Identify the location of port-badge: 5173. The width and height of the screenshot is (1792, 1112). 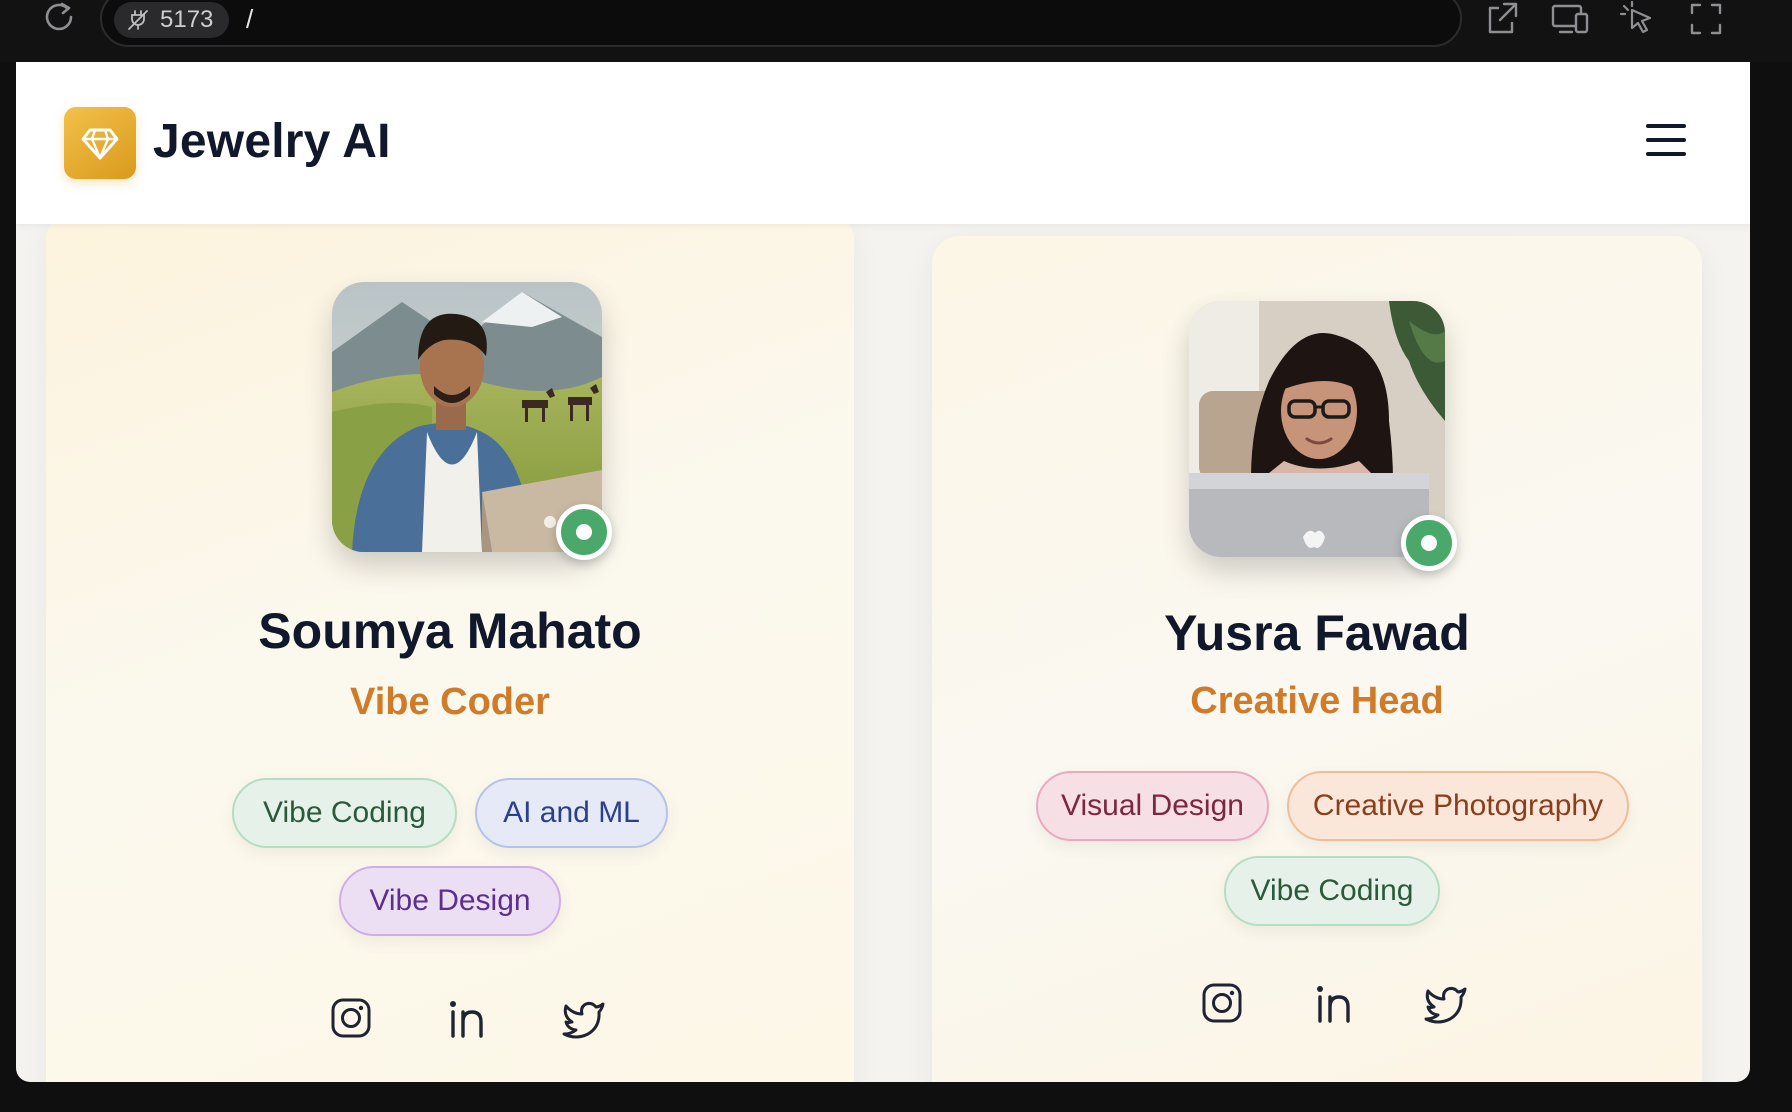
(172, 20).